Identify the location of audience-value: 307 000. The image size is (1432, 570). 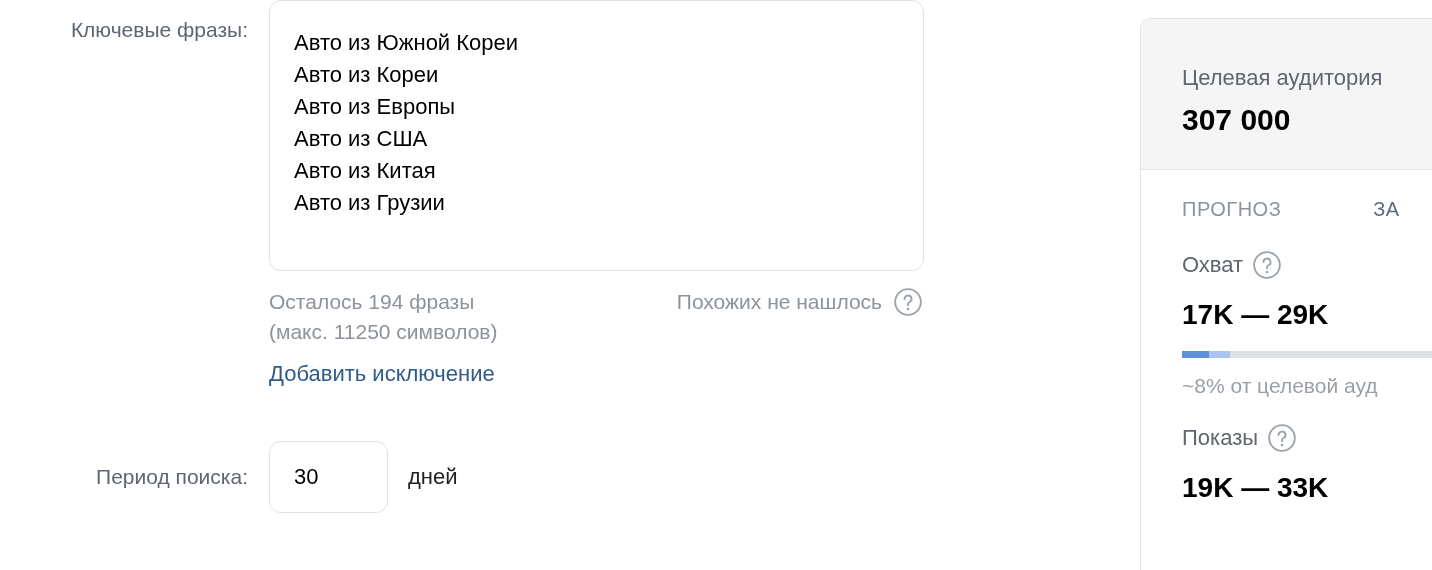
(1237, 120).